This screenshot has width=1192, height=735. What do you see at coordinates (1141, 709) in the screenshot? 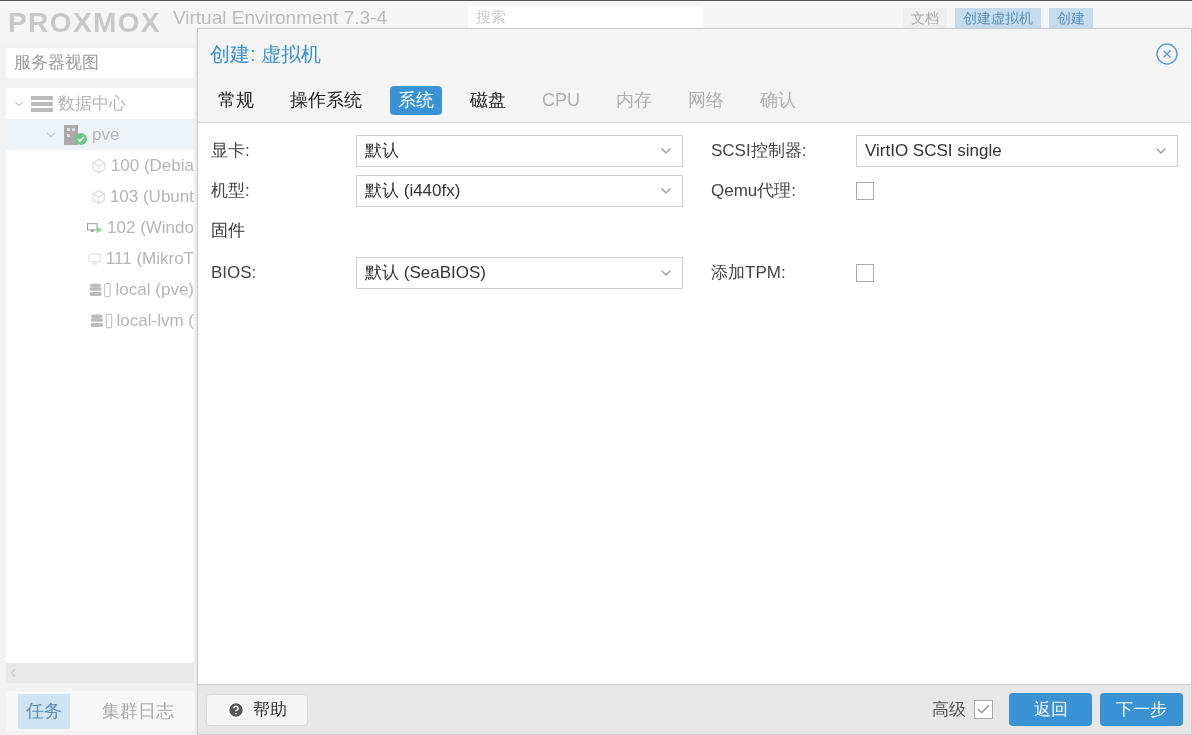
I see `nav-button: 下一步` at bounding box center [1141, 709].